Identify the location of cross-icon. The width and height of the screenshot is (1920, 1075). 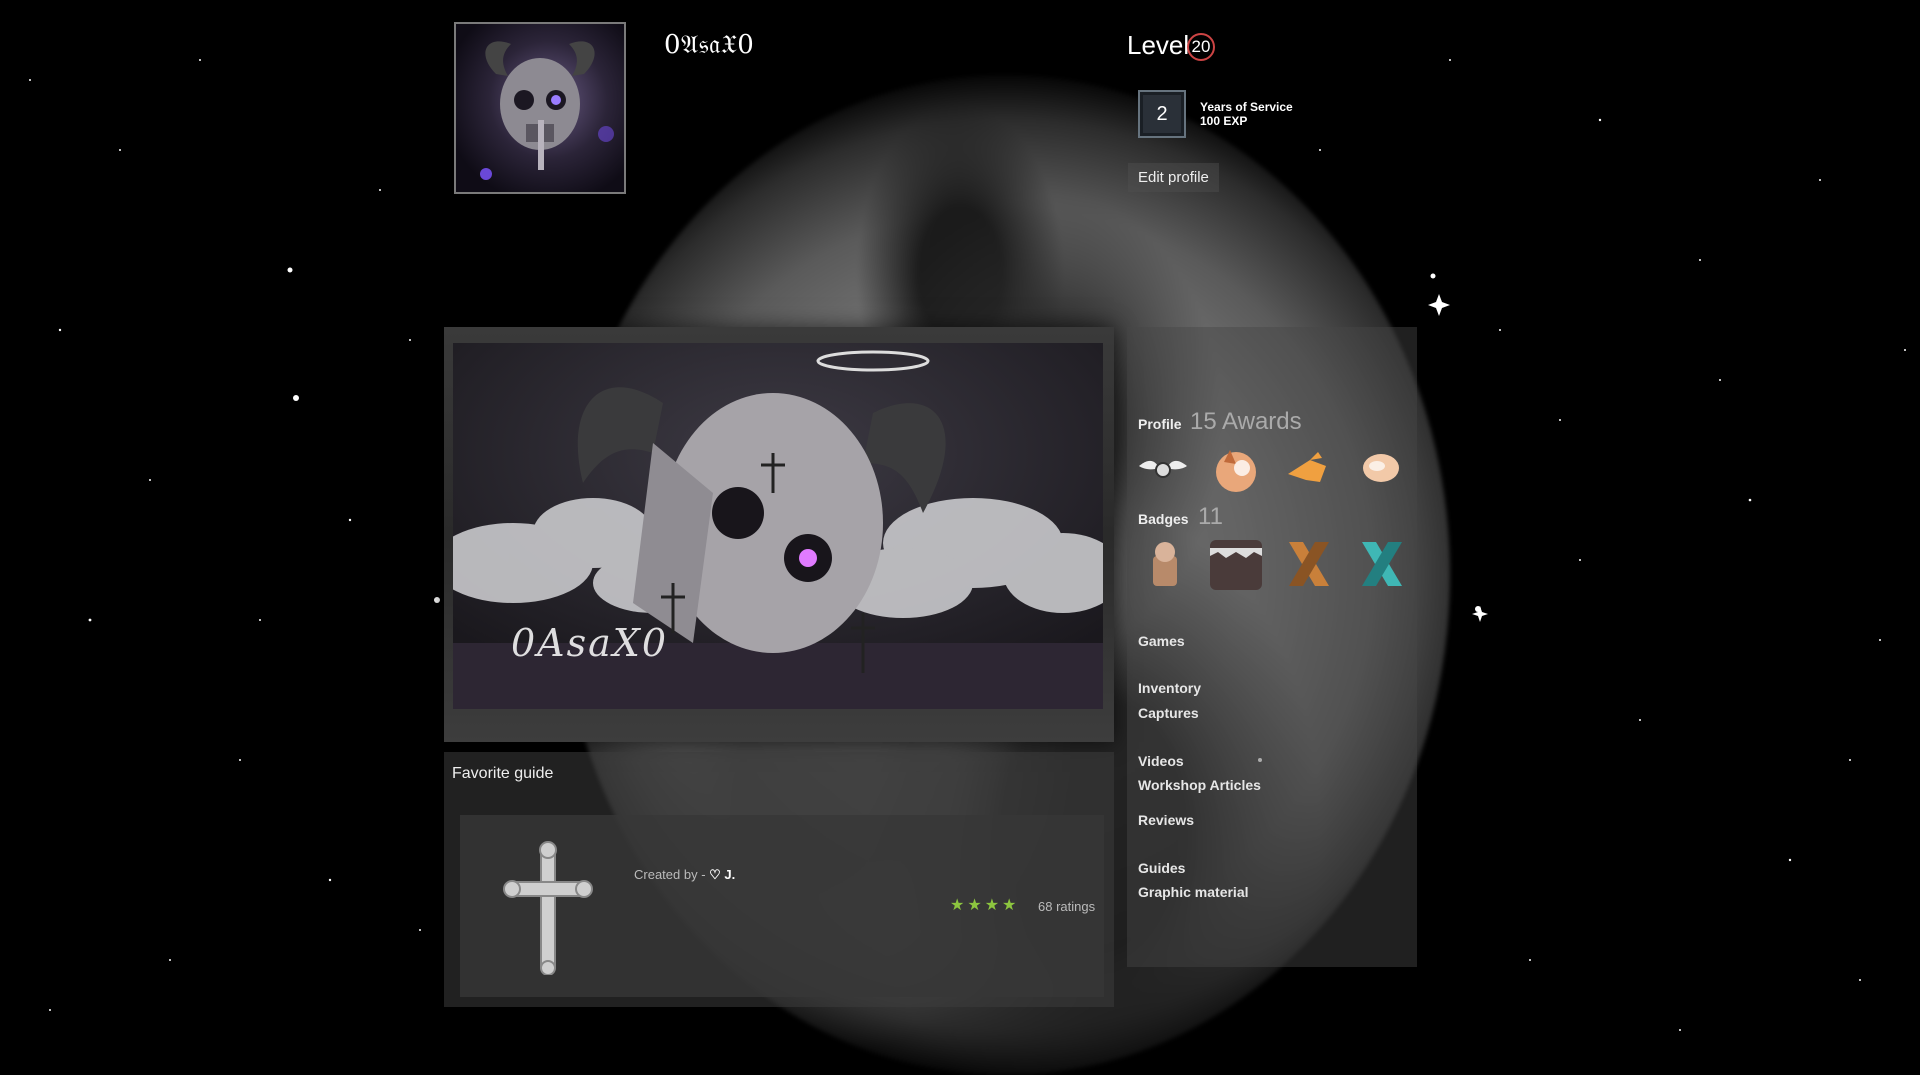
(548, 907).